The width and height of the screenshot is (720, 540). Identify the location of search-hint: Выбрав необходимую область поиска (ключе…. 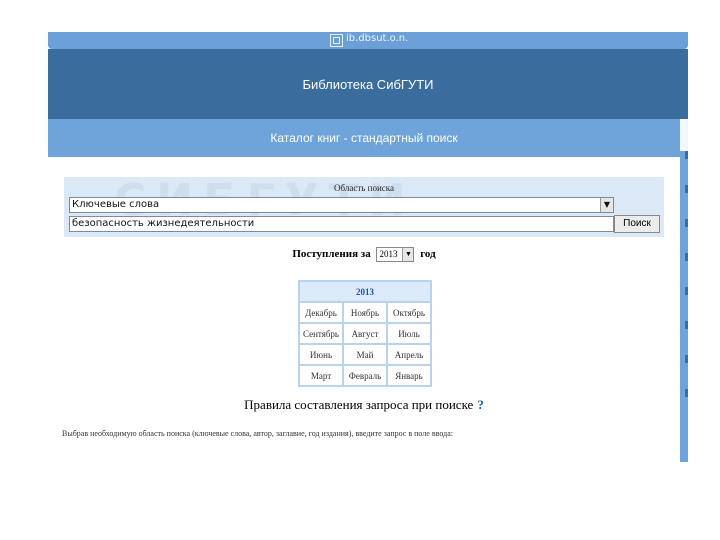
(257, 433).